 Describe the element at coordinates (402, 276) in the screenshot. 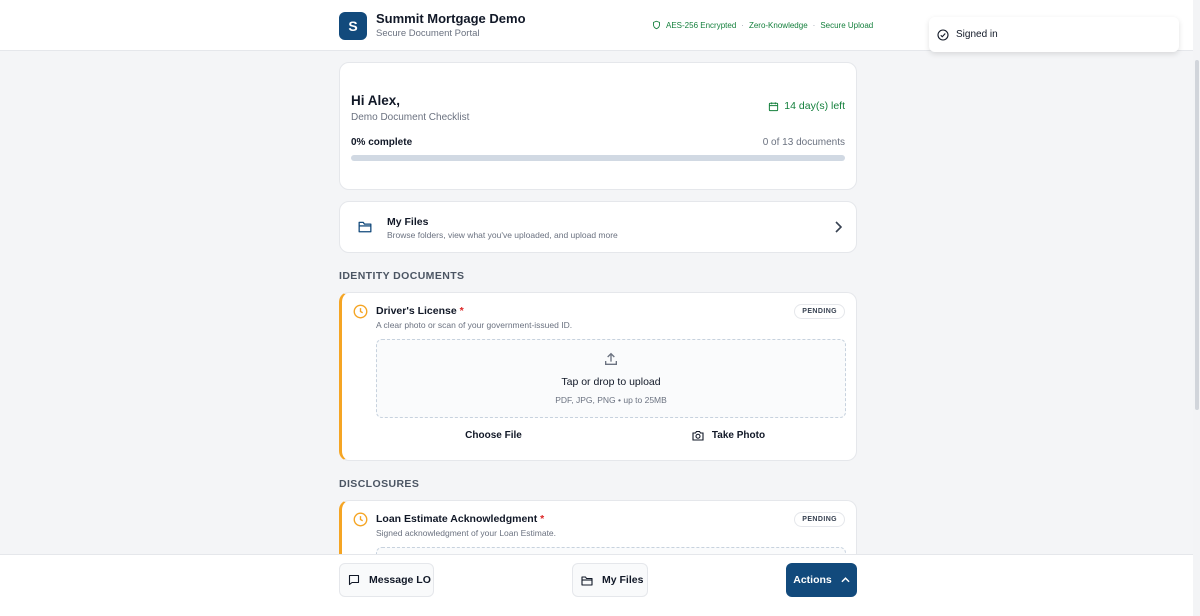

I see `section-label-identity: IDENTITY DOCUMENTS` at that location.